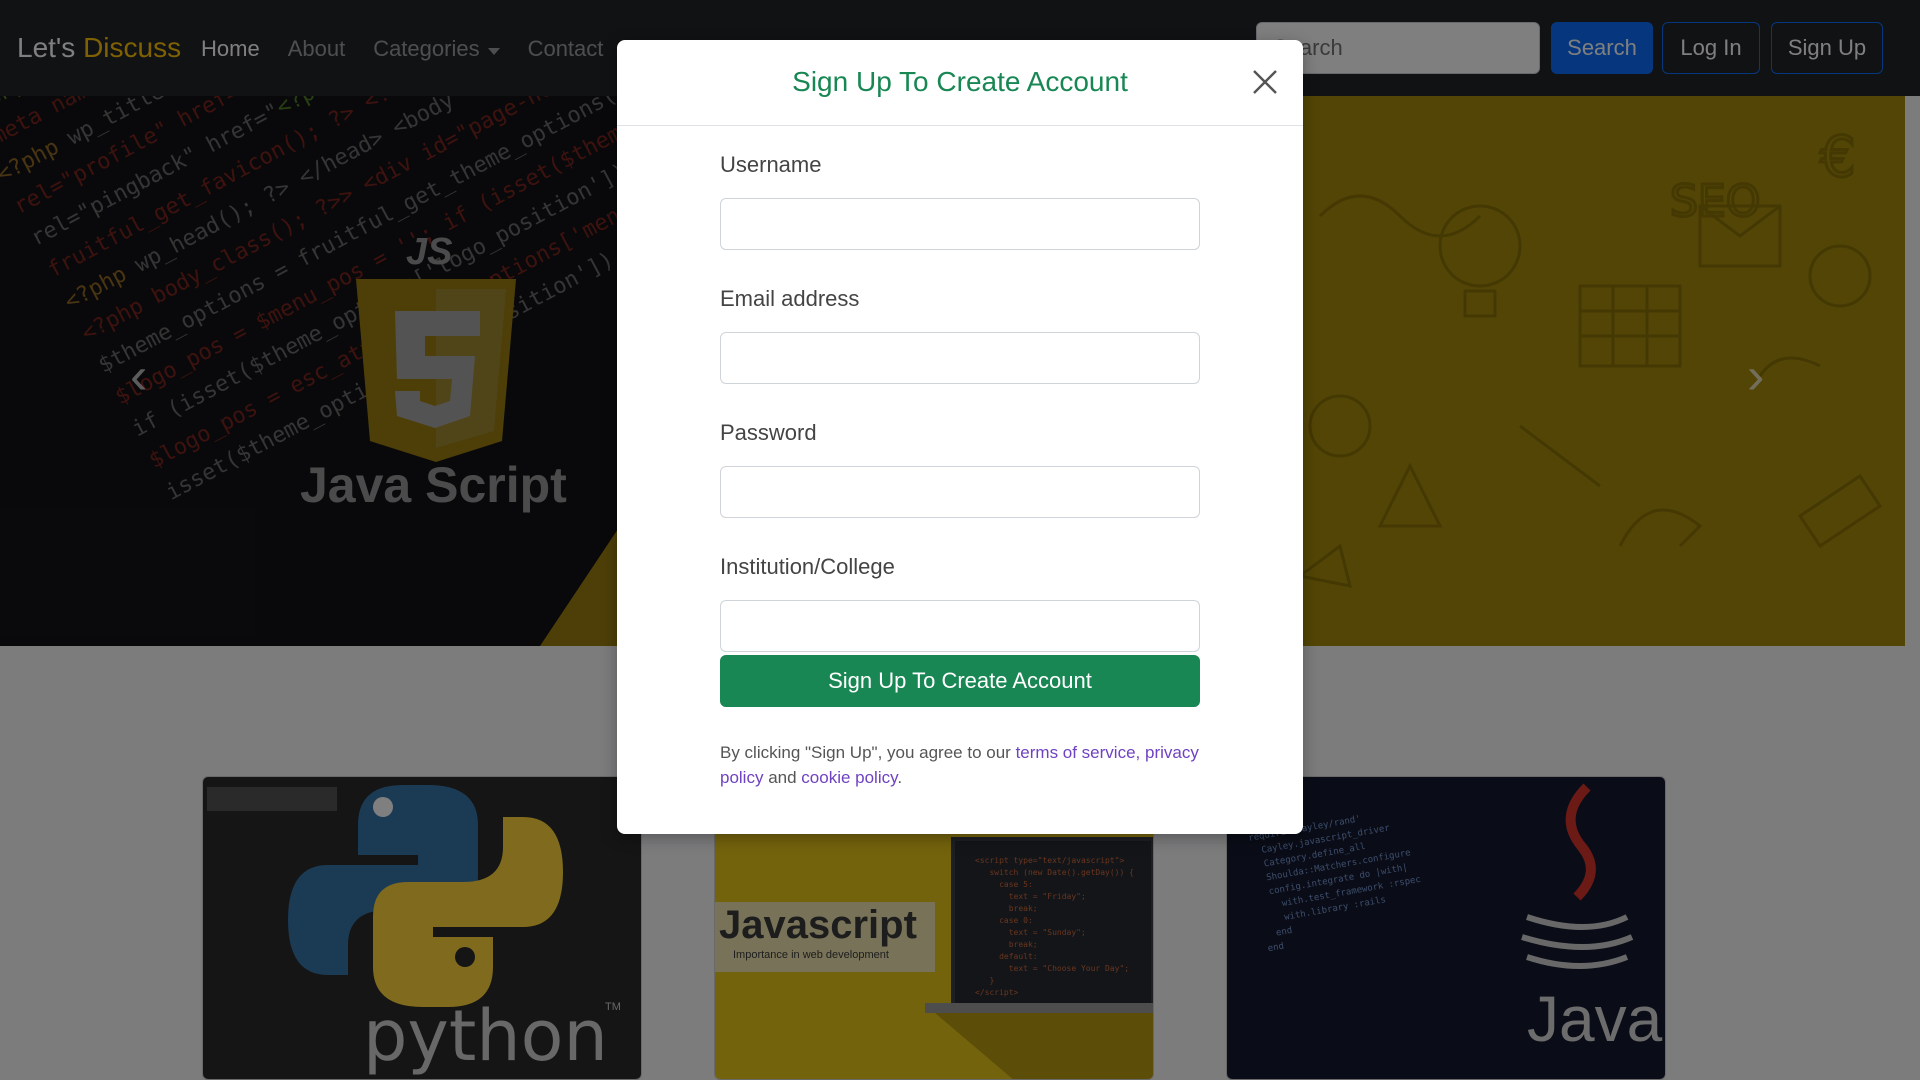 This screenshot has height=1080, width=1920. I want to click on username-field, so click(960, 224).